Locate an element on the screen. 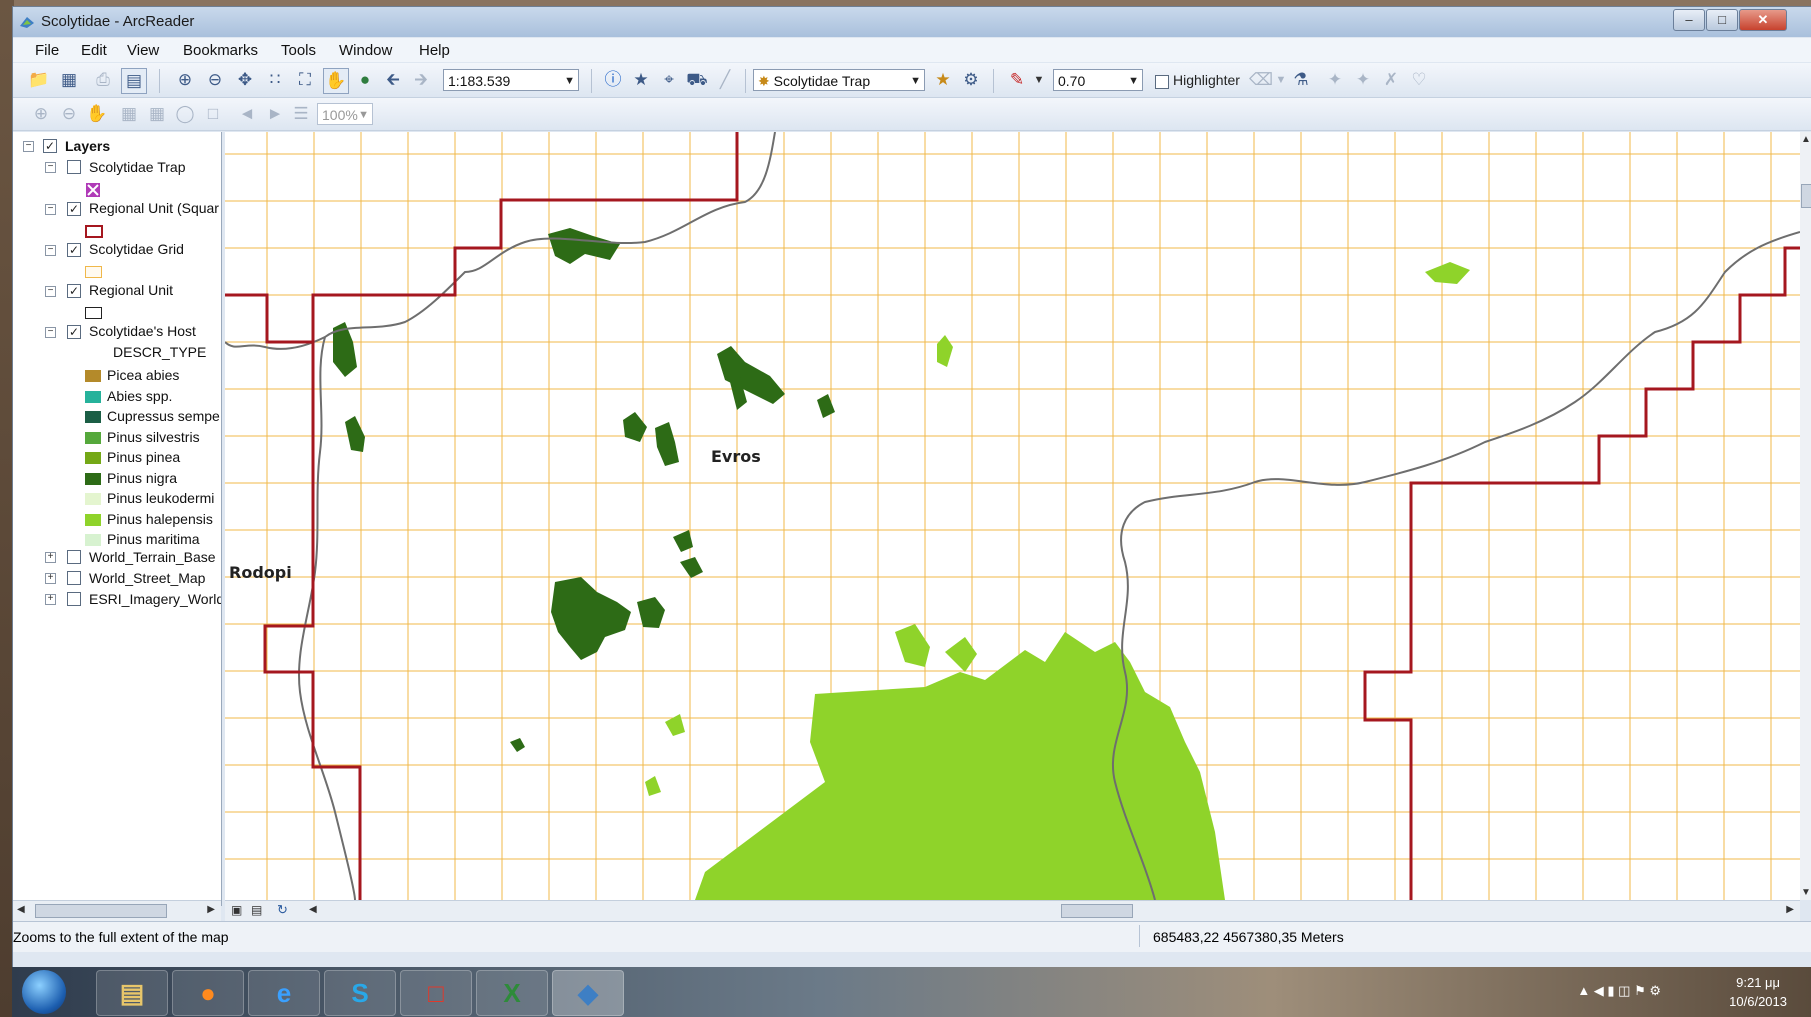 The image size is (1811, 1017). back-page-icon: ◄ is located at coordinates (247, 114).